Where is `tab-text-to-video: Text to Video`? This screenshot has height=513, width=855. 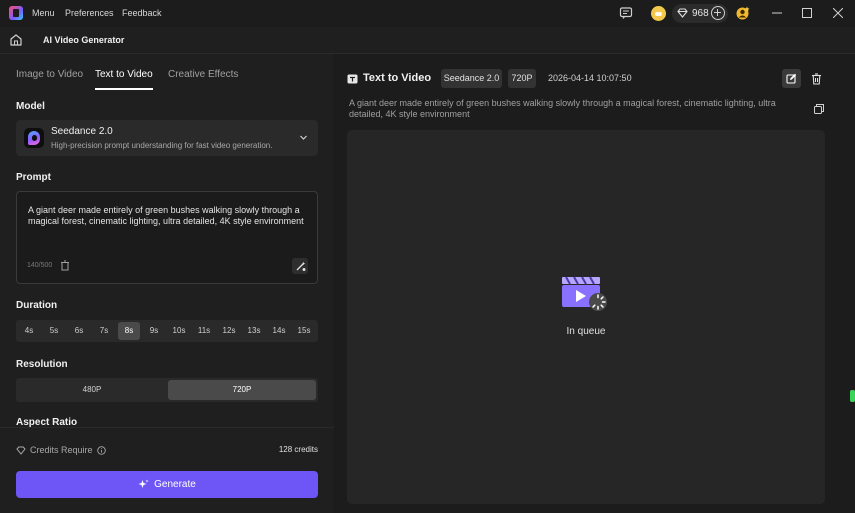 tab-text-to-video: Text to Video is located at coordinates (124, 74).